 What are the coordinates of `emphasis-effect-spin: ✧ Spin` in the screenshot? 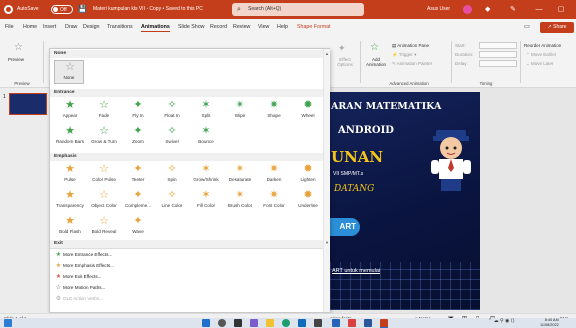 It's located at (172, 175).